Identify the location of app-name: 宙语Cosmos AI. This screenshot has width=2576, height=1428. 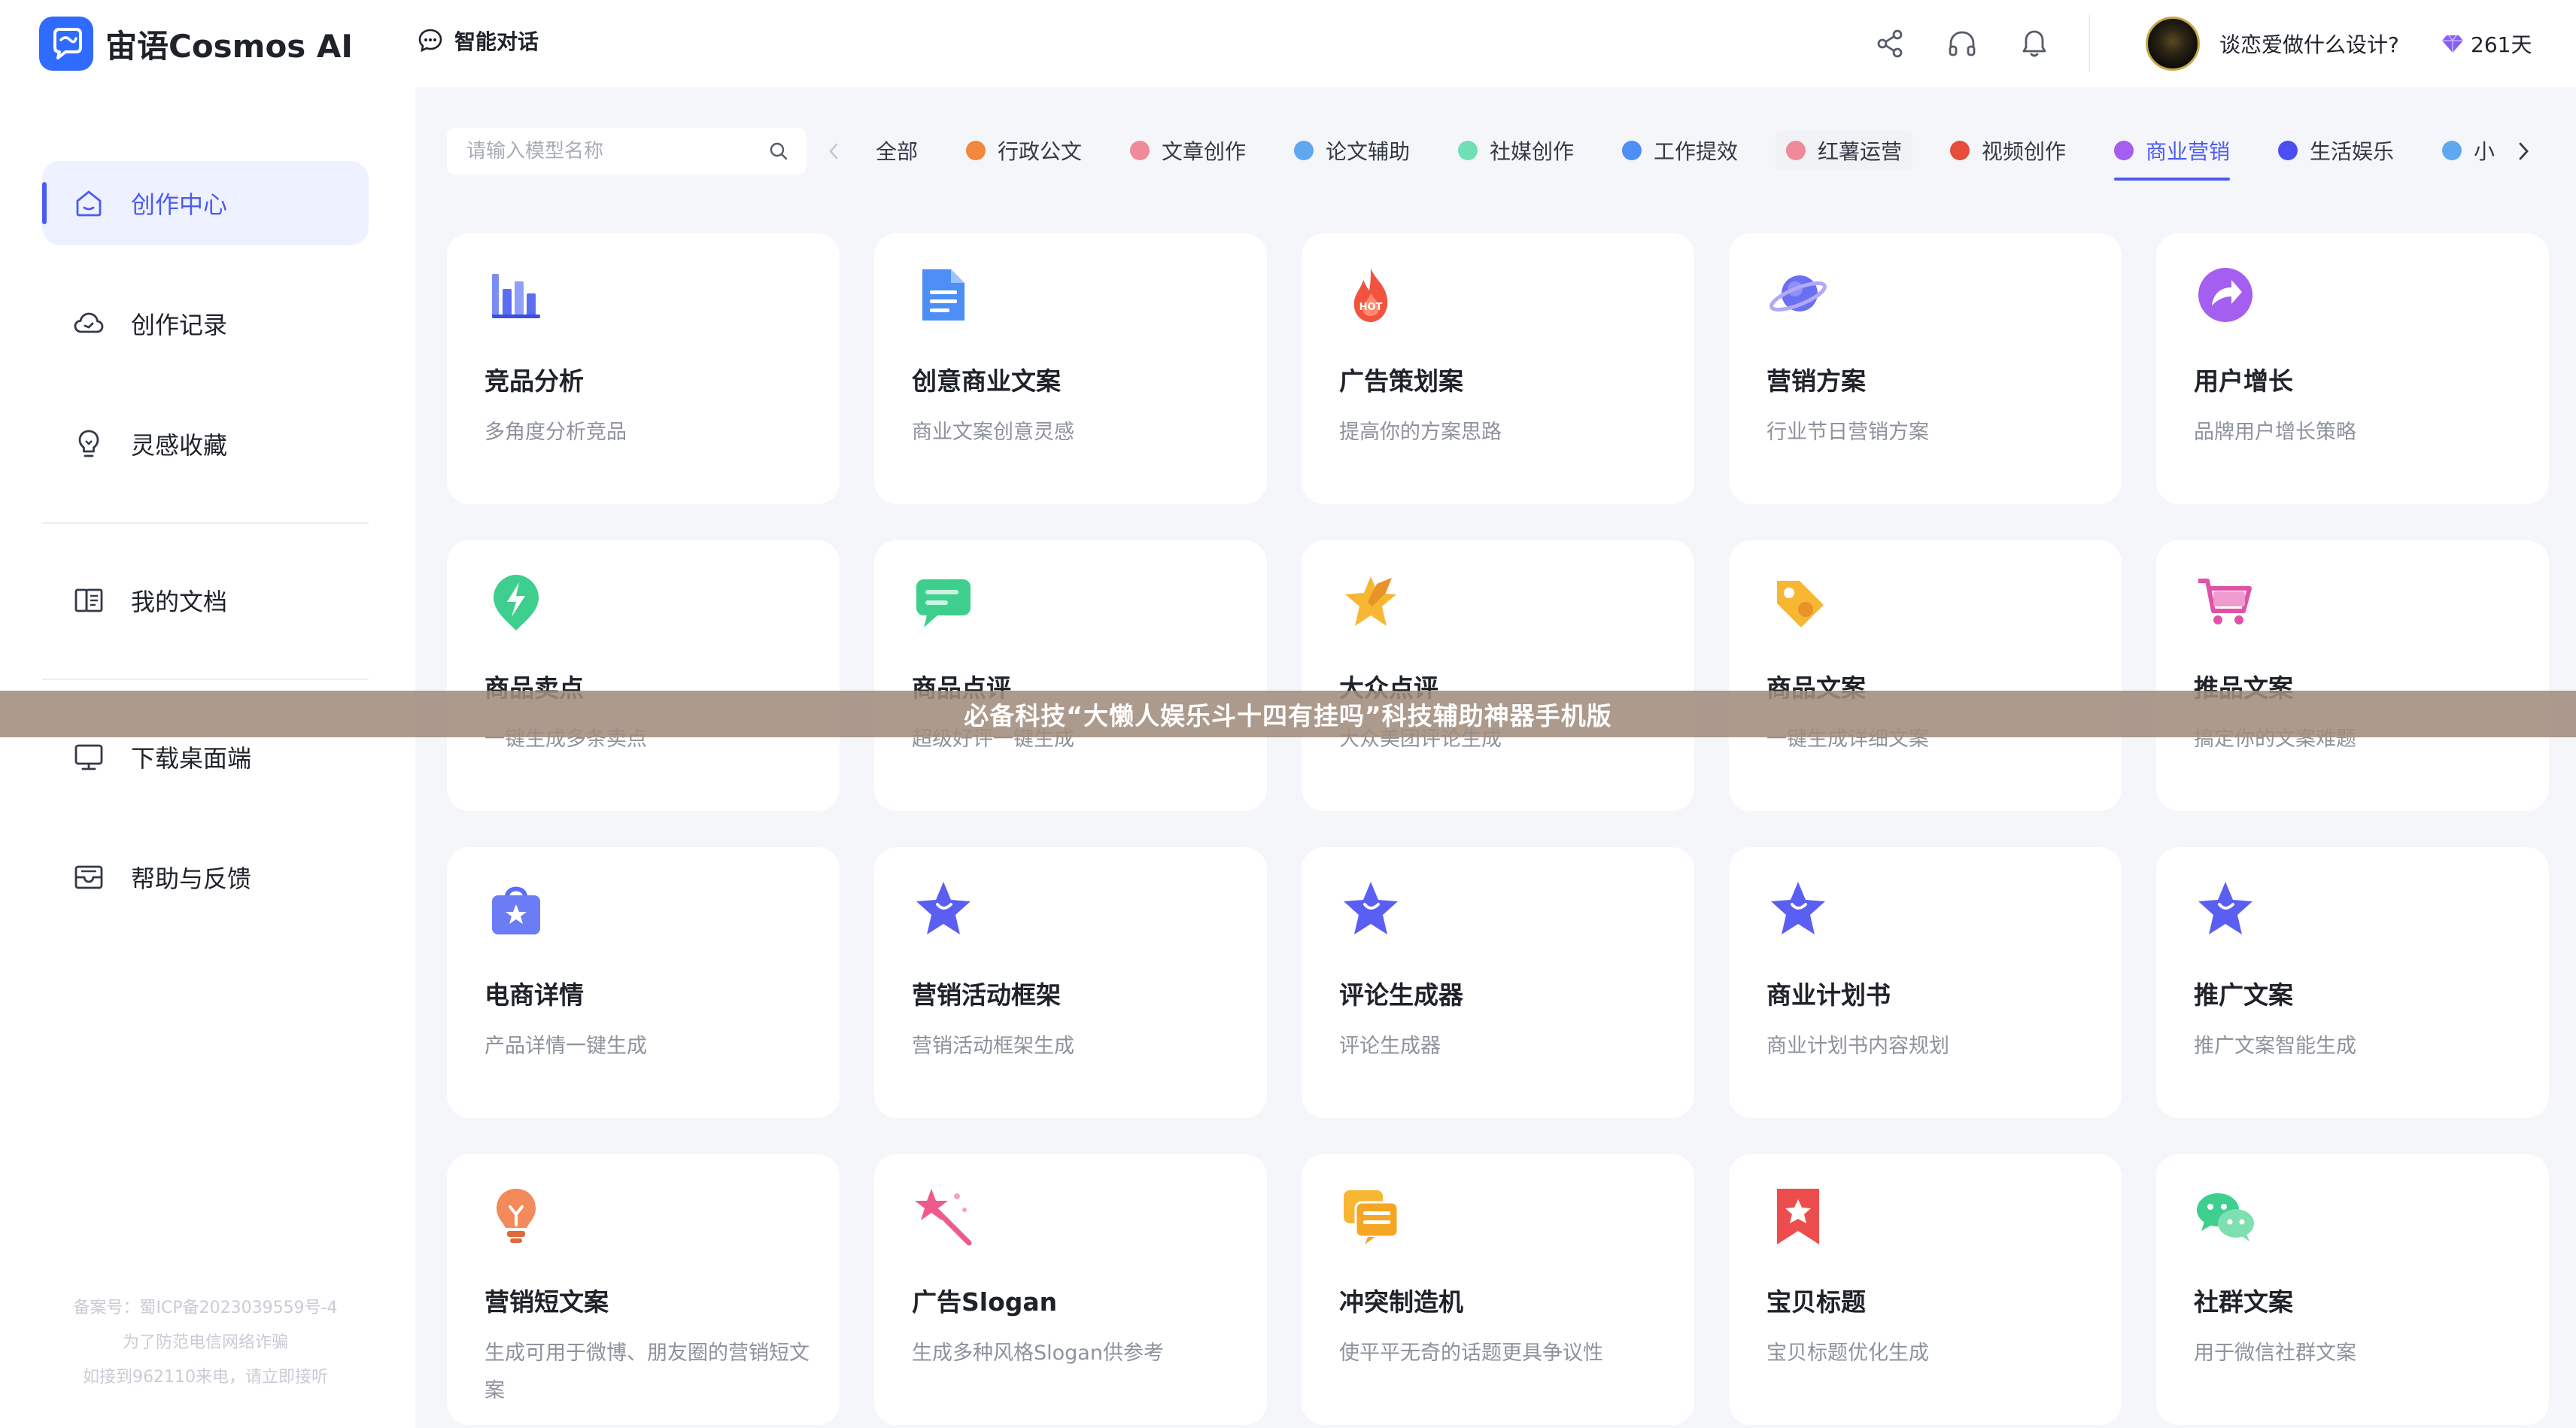
(230, 46).